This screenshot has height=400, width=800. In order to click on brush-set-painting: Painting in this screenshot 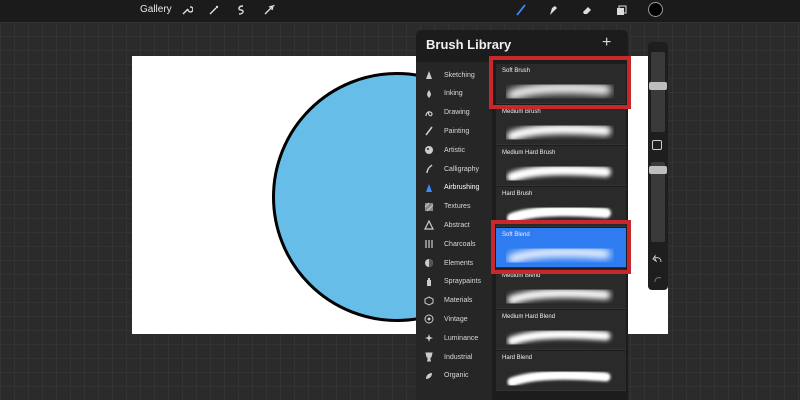, I will do `click(454, 131)`.